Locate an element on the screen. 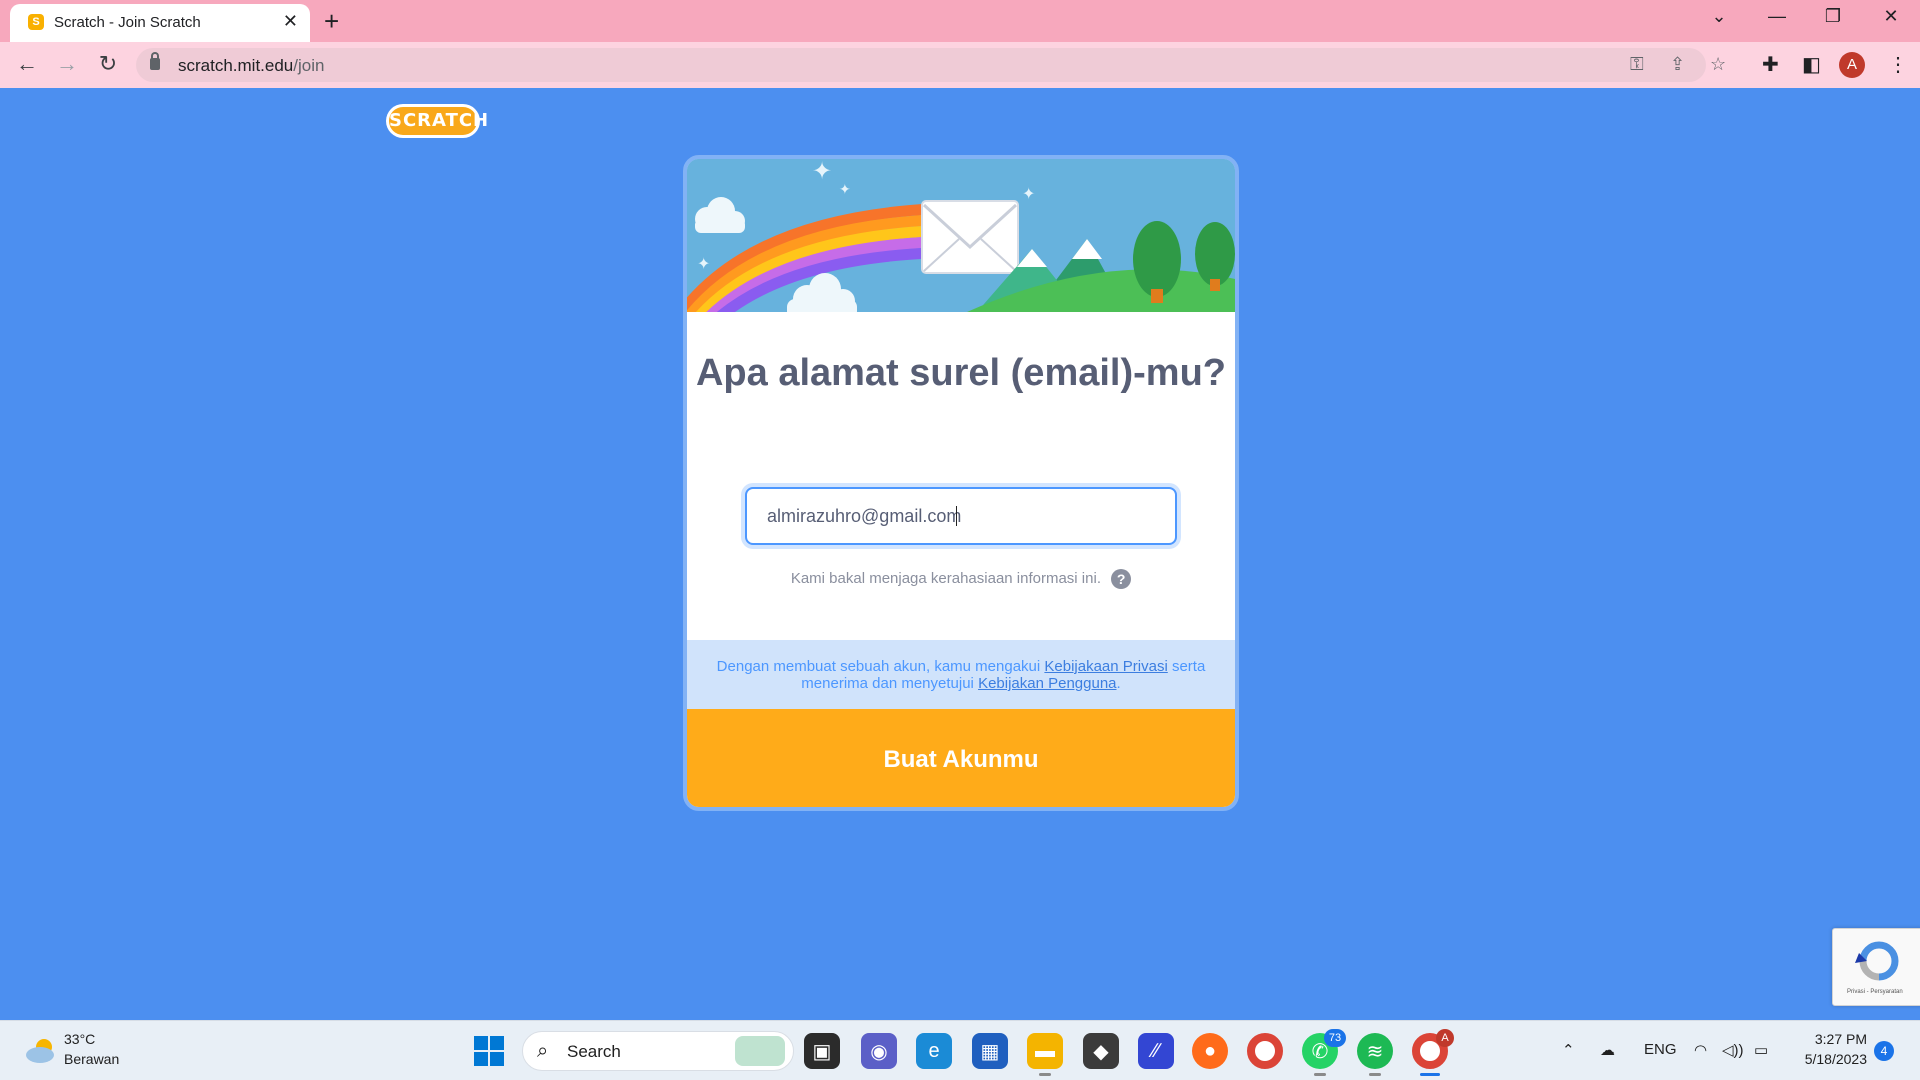 The image size is (1920, 1080). recaptcha-badge: Privasi - Persyaratan is located at coordinates (1876, 967).